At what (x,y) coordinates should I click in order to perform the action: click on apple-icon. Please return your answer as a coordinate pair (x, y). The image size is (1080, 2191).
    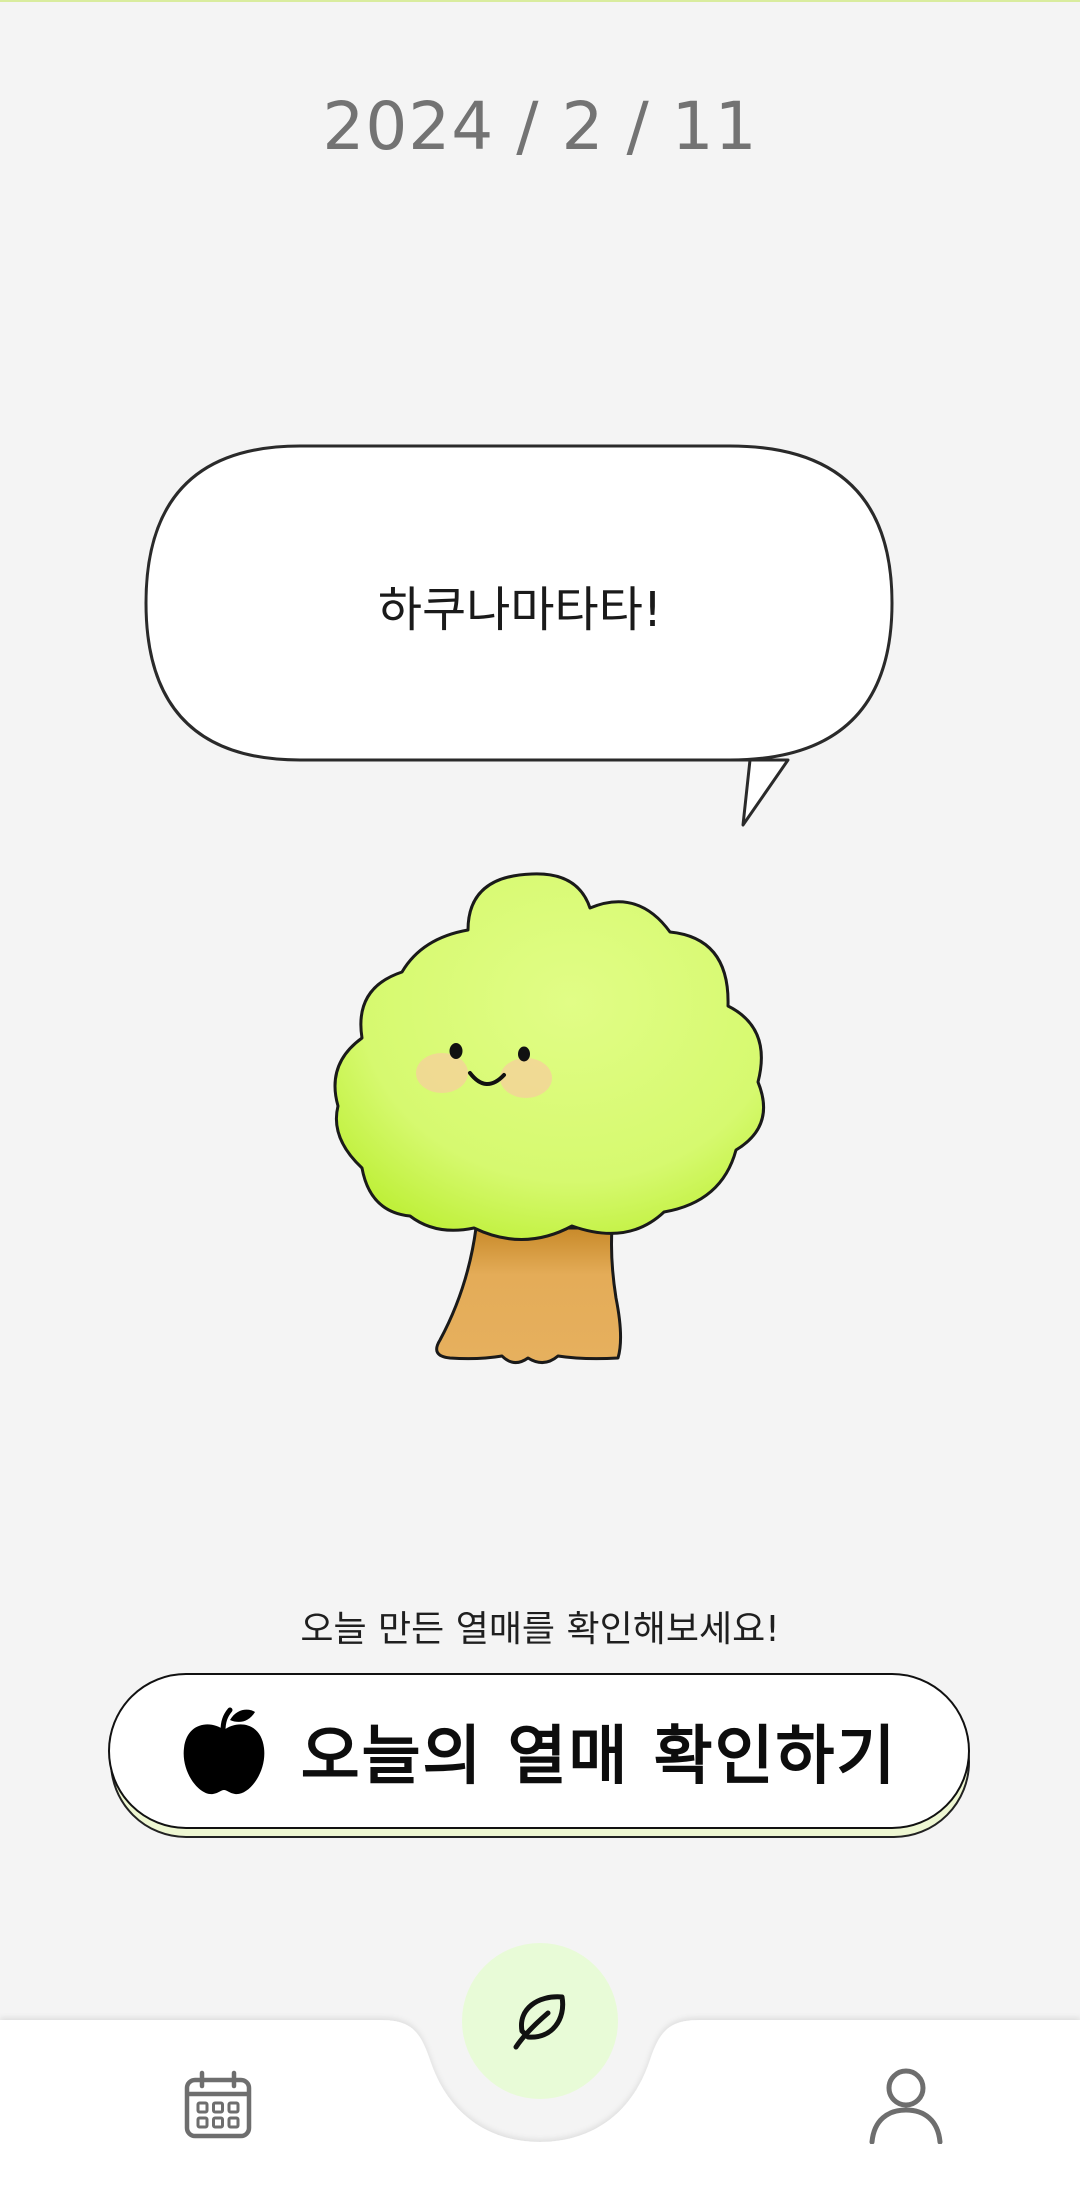
    Looking at the image, I should click on (224, 1751).